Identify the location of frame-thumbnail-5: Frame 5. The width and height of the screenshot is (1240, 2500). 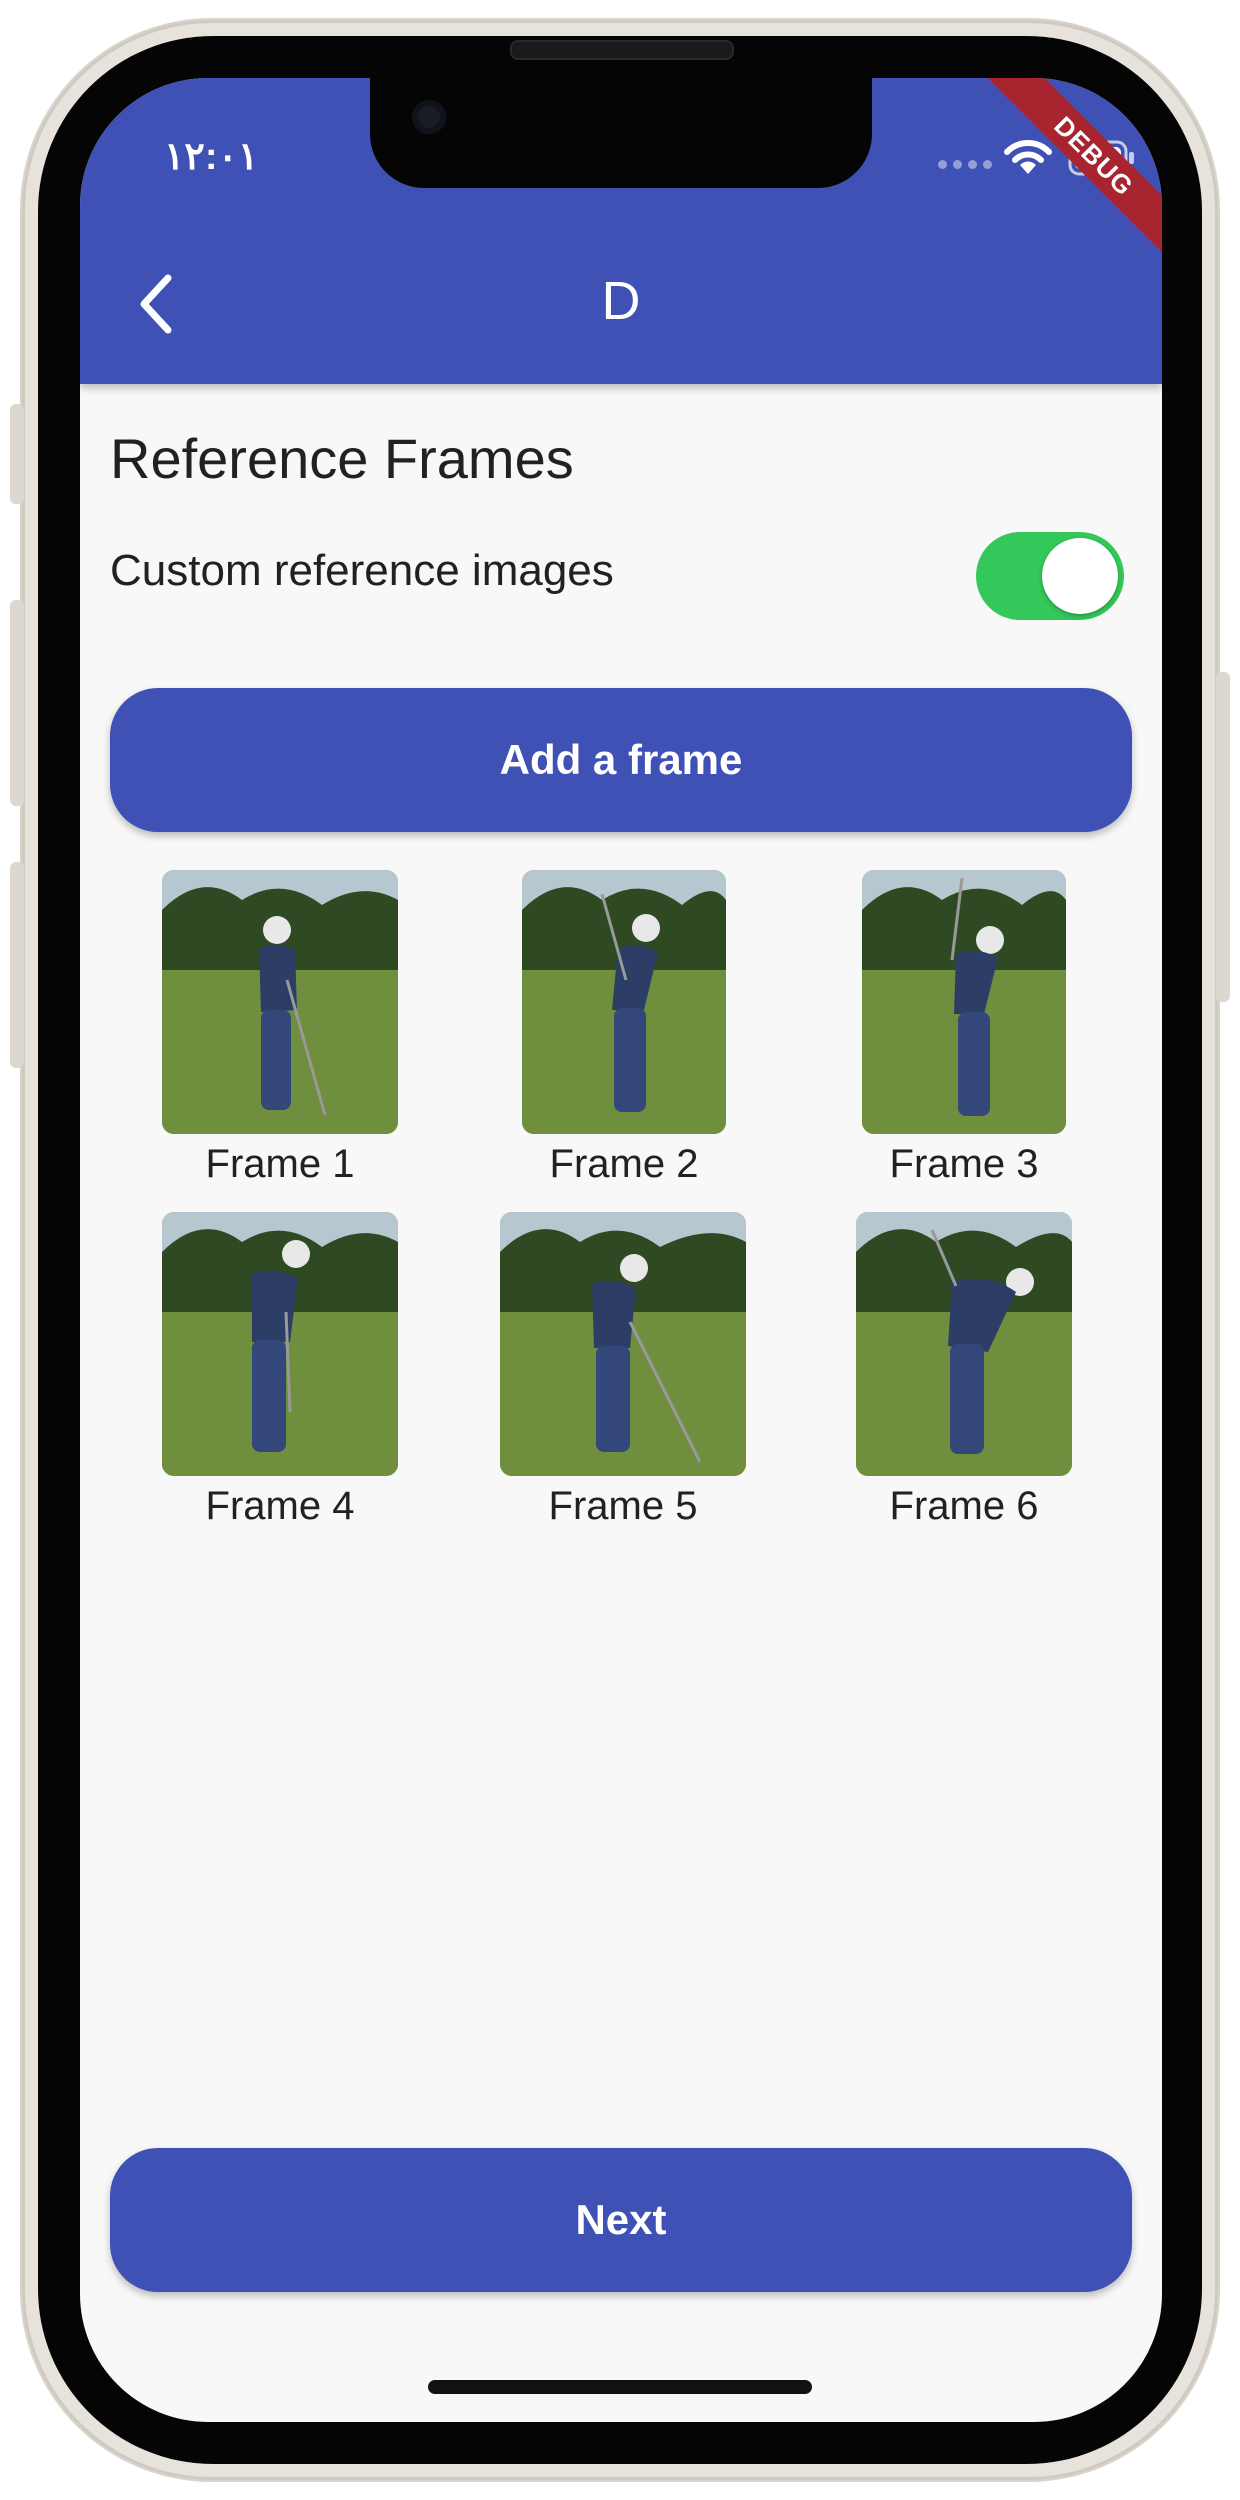
(623, 1370).